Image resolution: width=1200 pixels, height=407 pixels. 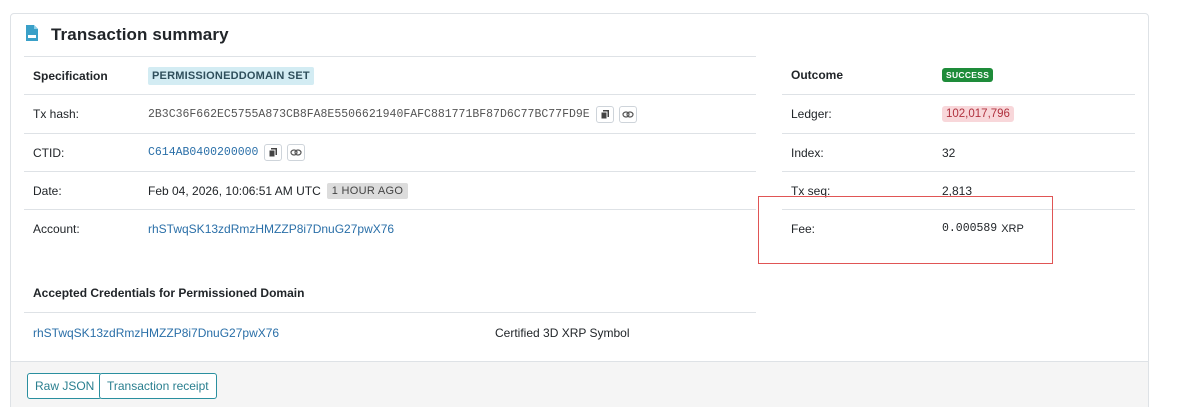 What do you see at coordinates (32, 33) in the screenshot?
I see `document-icon` at bounding box center [32, 33].